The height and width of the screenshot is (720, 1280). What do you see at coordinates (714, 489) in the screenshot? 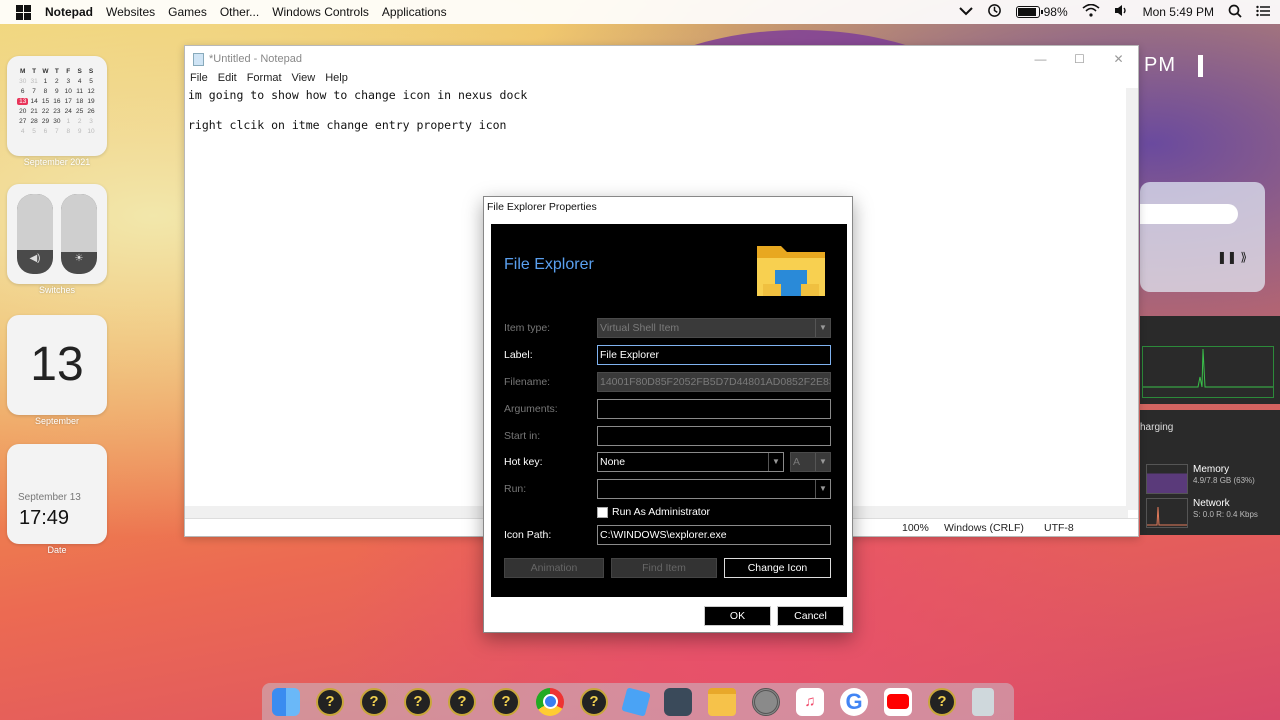
I see `run-dropdown: ▼` at bounding box center [714, 489].